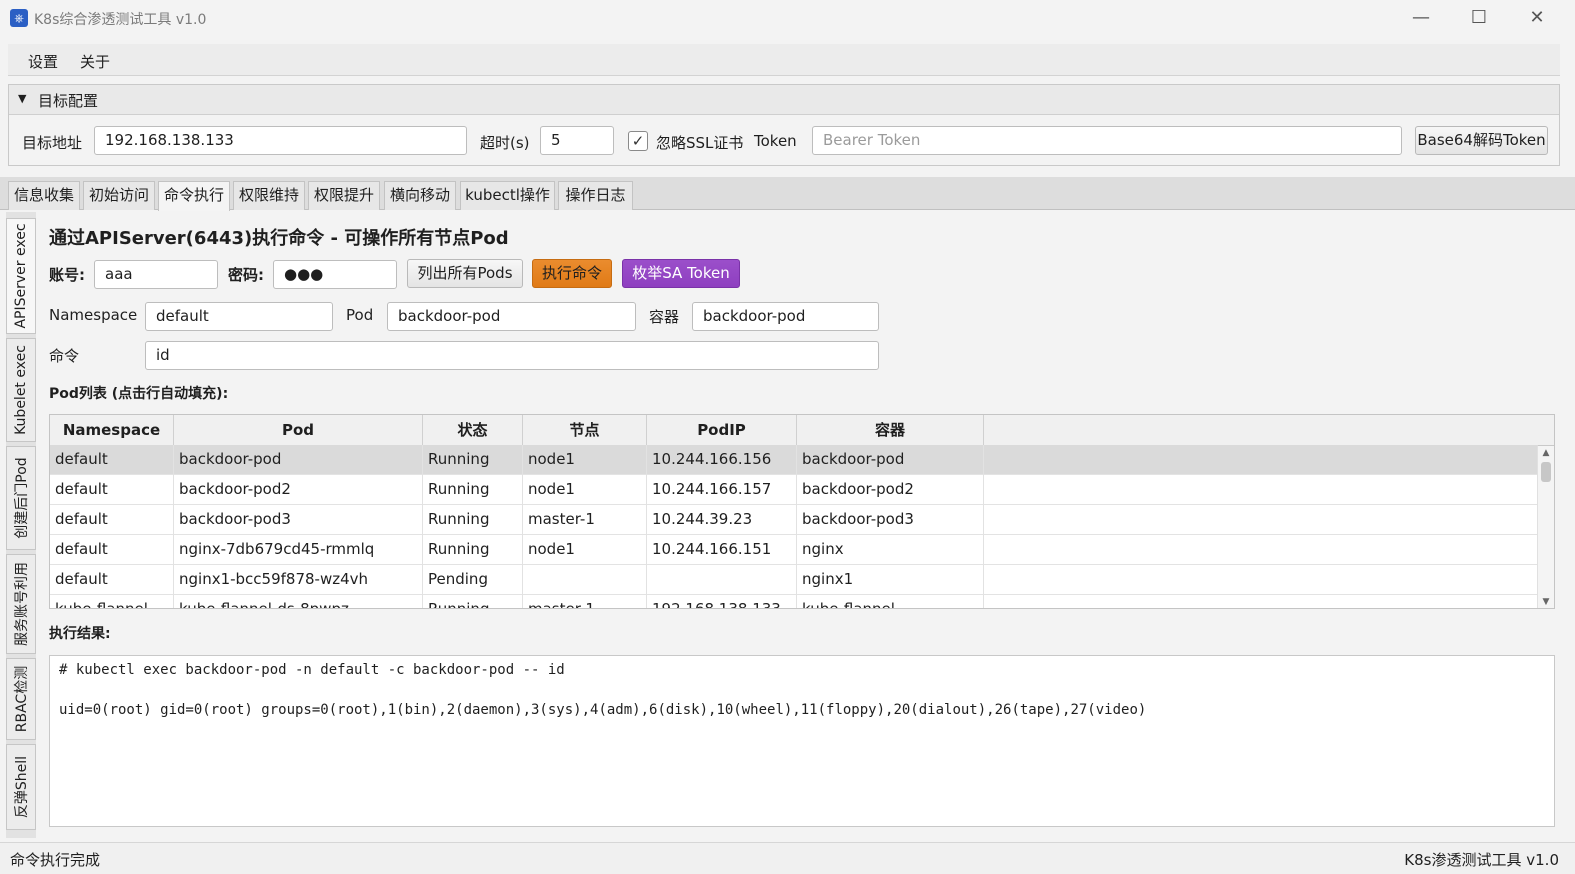  I want to click on tab-lateral-movement: 横向移动, so click(420, 195).